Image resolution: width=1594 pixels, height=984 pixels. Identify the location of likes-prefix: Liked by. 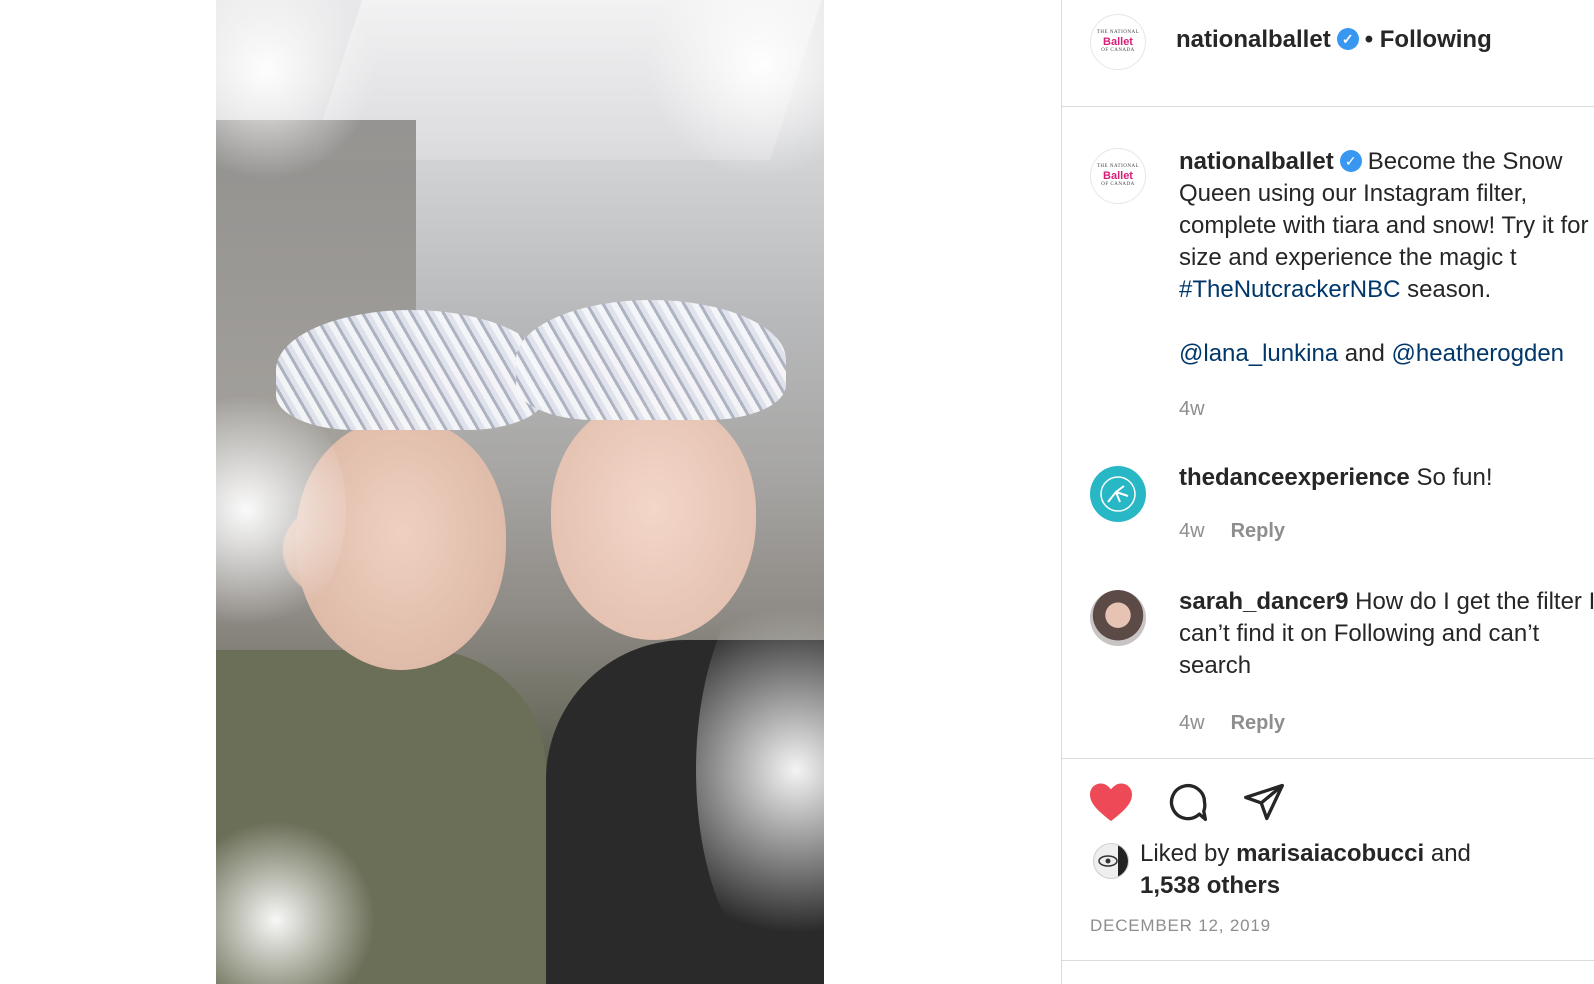
(1188, 853).